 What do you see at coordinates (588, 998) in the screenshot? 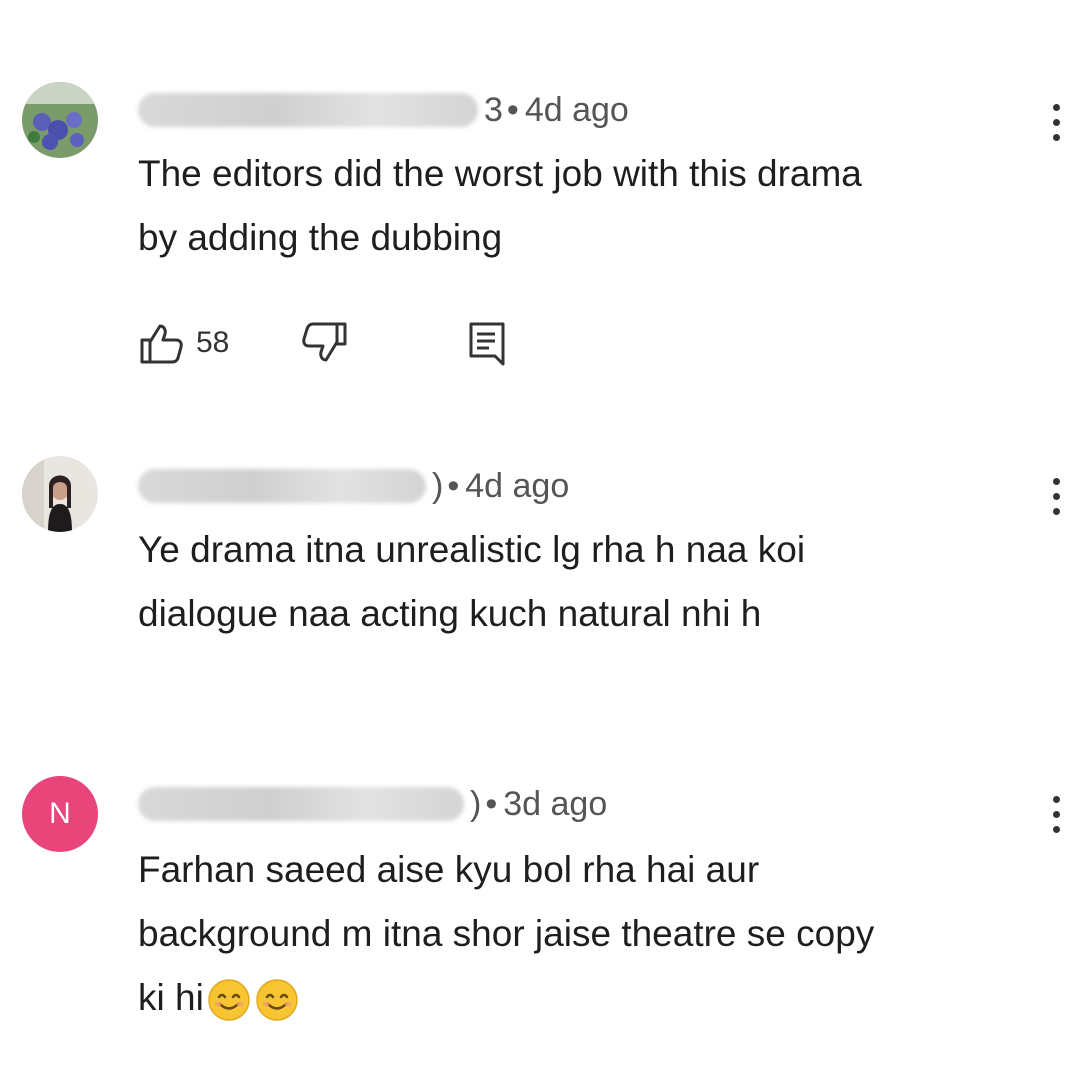
I see `comment-text-line-last: ki hi` at bounding box center [588, 998].